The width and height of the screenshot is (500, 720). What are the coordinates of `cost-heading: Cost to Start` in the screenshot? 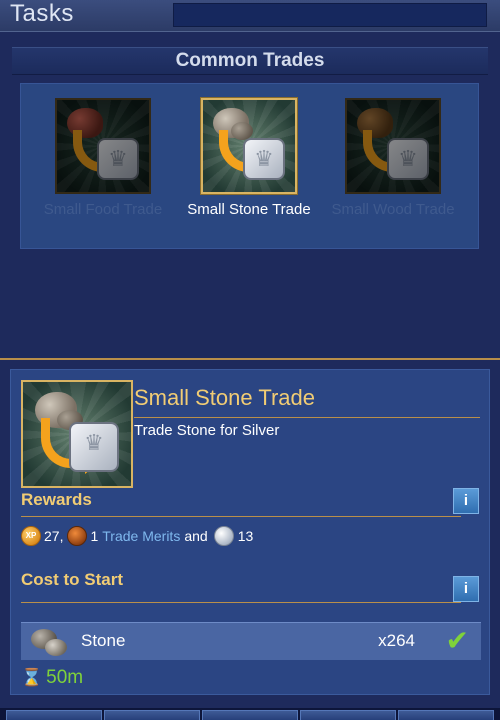 It's located at (72, 579).